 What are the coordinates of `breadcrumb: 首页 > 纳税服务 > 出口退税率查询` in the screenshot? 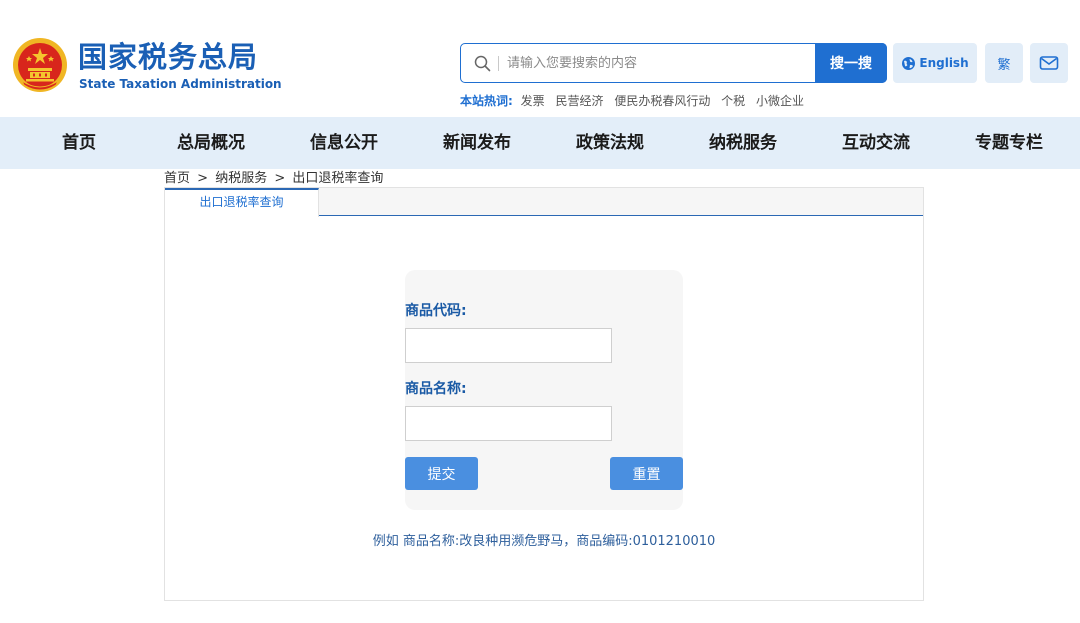 It's located at (273, 179).